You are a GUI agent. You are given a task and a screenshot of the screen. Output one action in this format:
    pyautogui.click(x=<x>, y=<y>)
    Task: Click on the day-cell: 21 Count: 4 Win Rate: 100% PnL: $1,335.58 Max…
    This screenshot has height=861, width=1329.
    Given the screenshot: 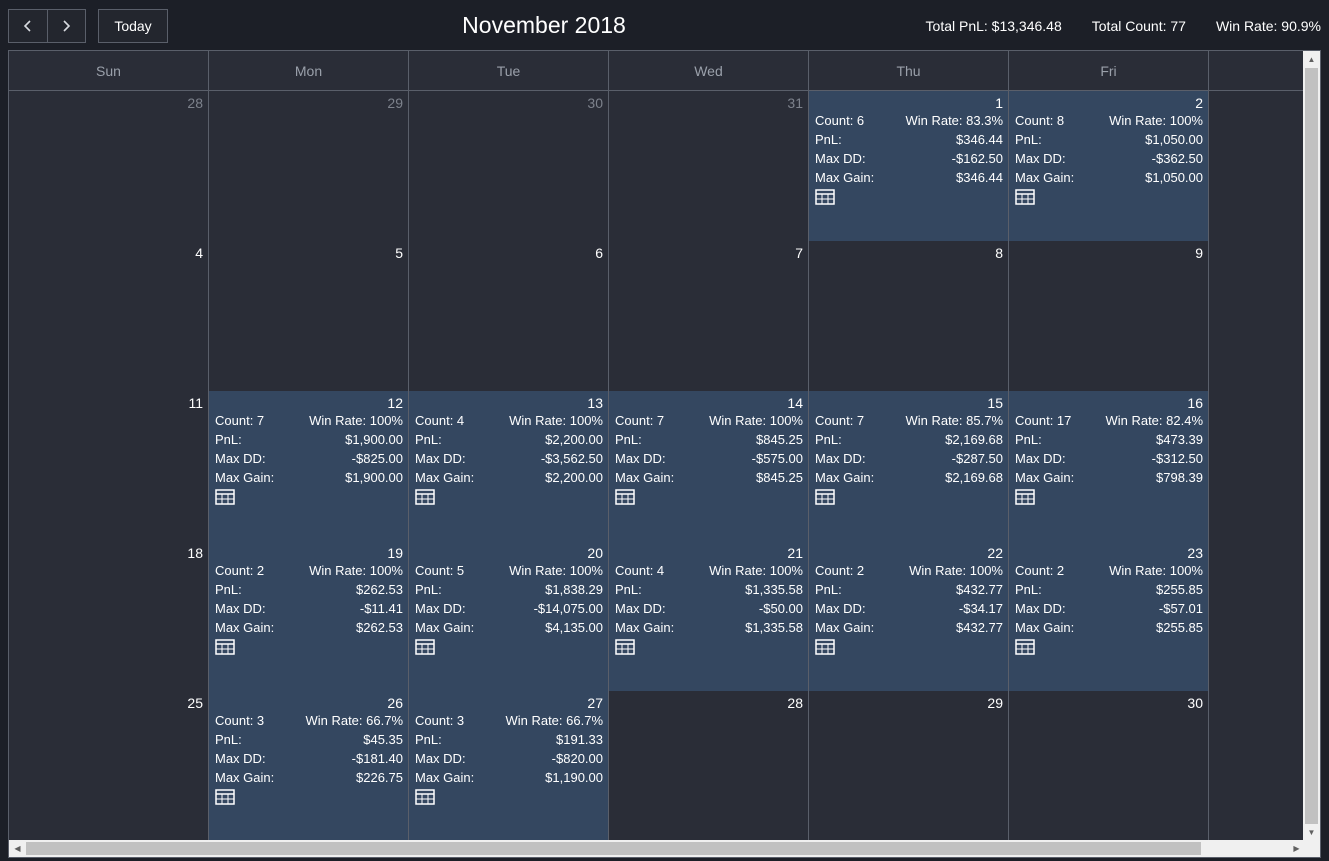 What is the action you would take?
    pyautogui.click(x=709, y=616)
    